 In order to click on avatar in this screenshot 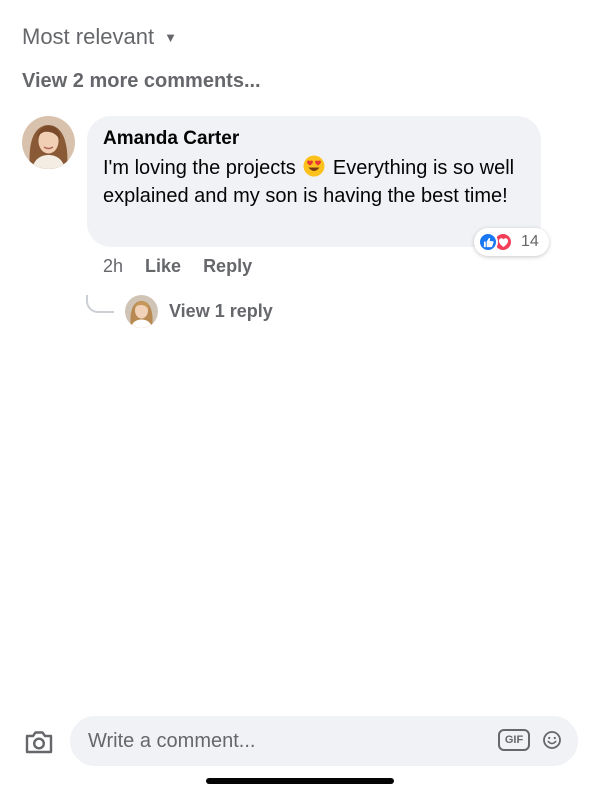, I will do `click(48, 142)`.